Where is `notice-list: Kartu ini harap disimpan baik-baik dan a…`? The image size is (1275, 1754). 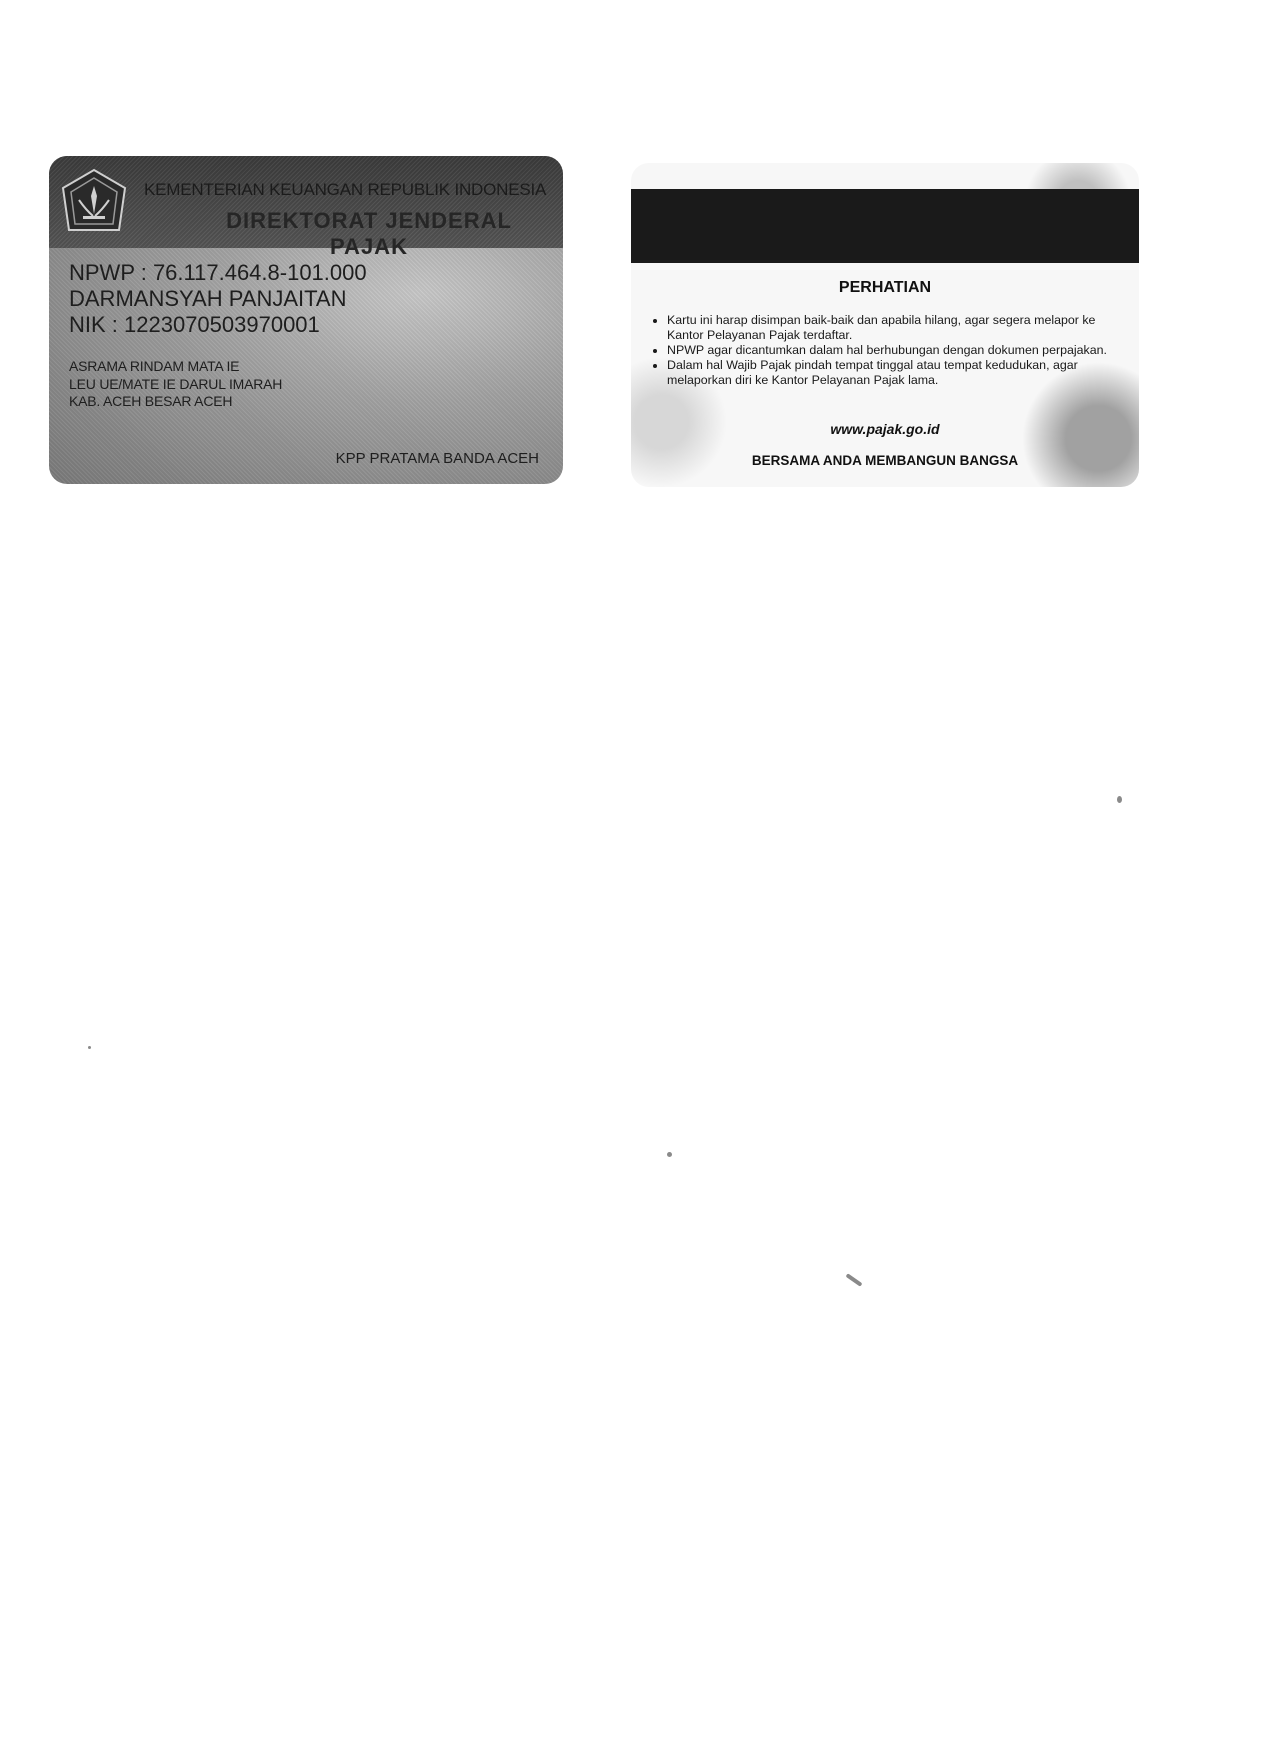
notice-list: Kartu ini harap disimpan baik-baik dan a… is located at coordinates (894, 350).